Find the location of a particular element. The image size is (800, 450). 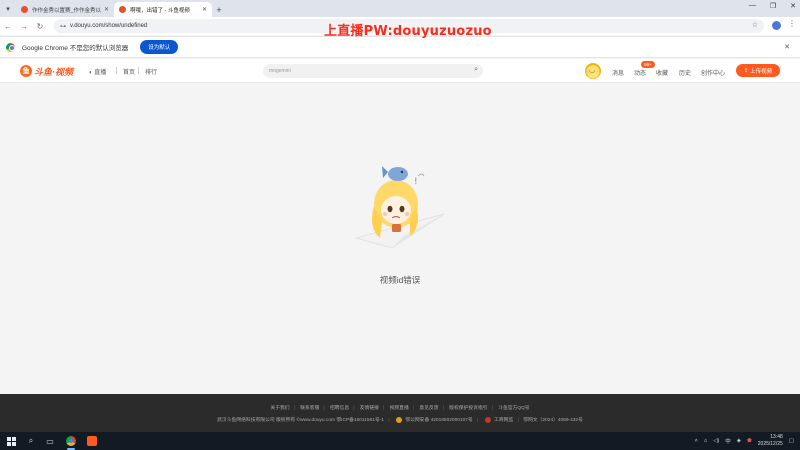

mascot-fish-hat is located at coordinates (398, 174).